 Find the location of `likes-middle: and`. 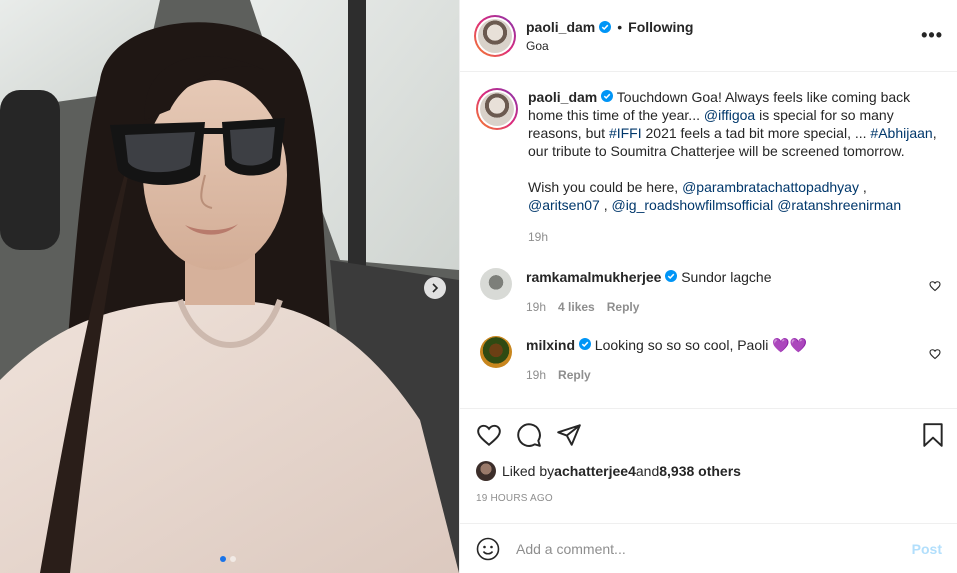

likes-middle: and is located at coordinates (647, 471).